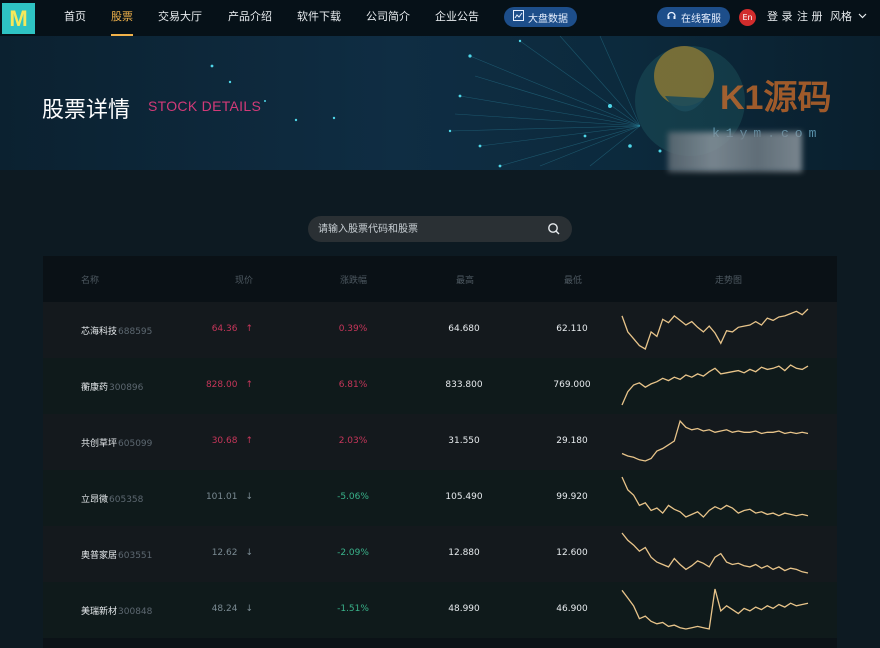 This screenshot has height=648, width=880. Describe the element at coordinates (729, 281) in the screenshot. I see `header-trend: 走势图` at that location.